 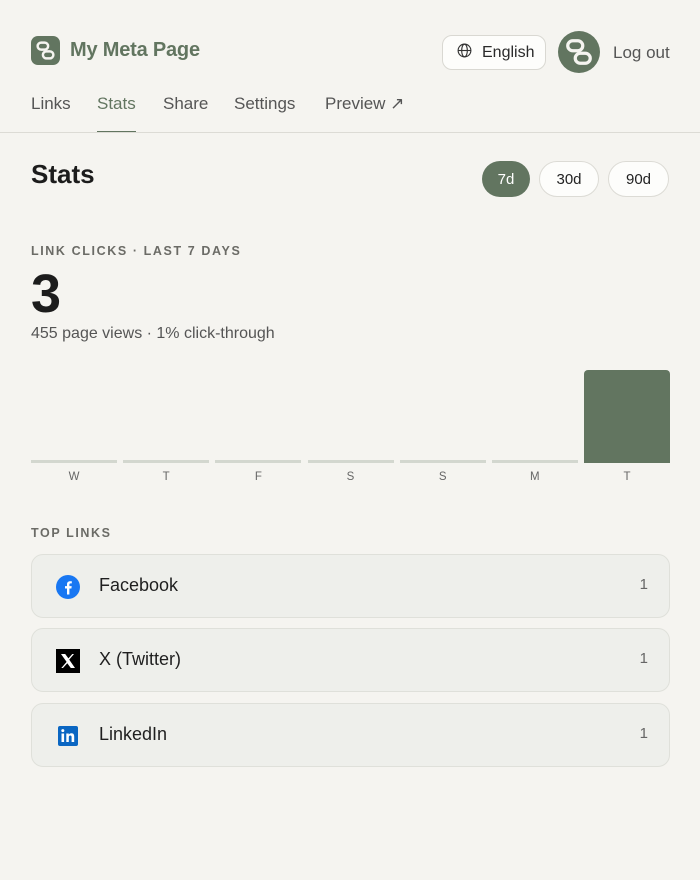 What do you see at coordinates (569, 179) in the screenshot?
I see `range-30d-button: 30d` at bounding box center [569, 179].